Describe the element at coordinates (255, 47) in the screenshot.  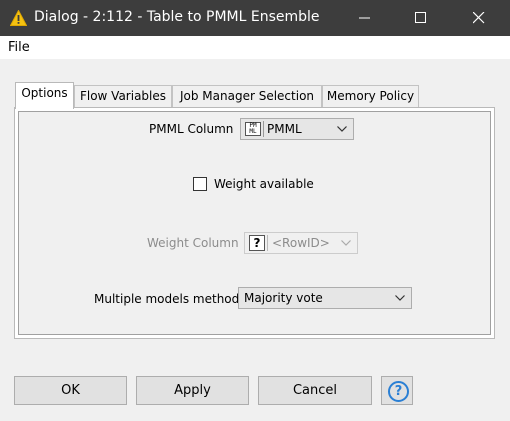
I see `menu-bar: File` at that location.